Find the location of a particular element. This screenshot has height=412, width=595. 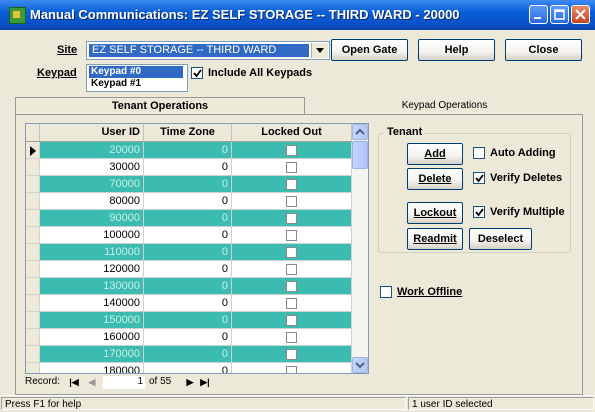

table-row: 100000 0 is located at coordinates (189, 235).